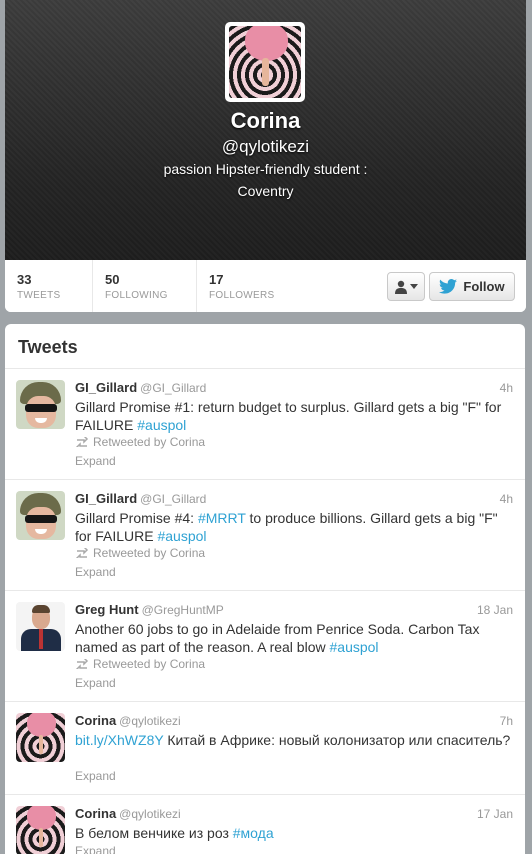 The width and height of the screenshot is (532, 854). I want to click on url-link: bit.ly/XhWZ8Y, so click(119, 740).